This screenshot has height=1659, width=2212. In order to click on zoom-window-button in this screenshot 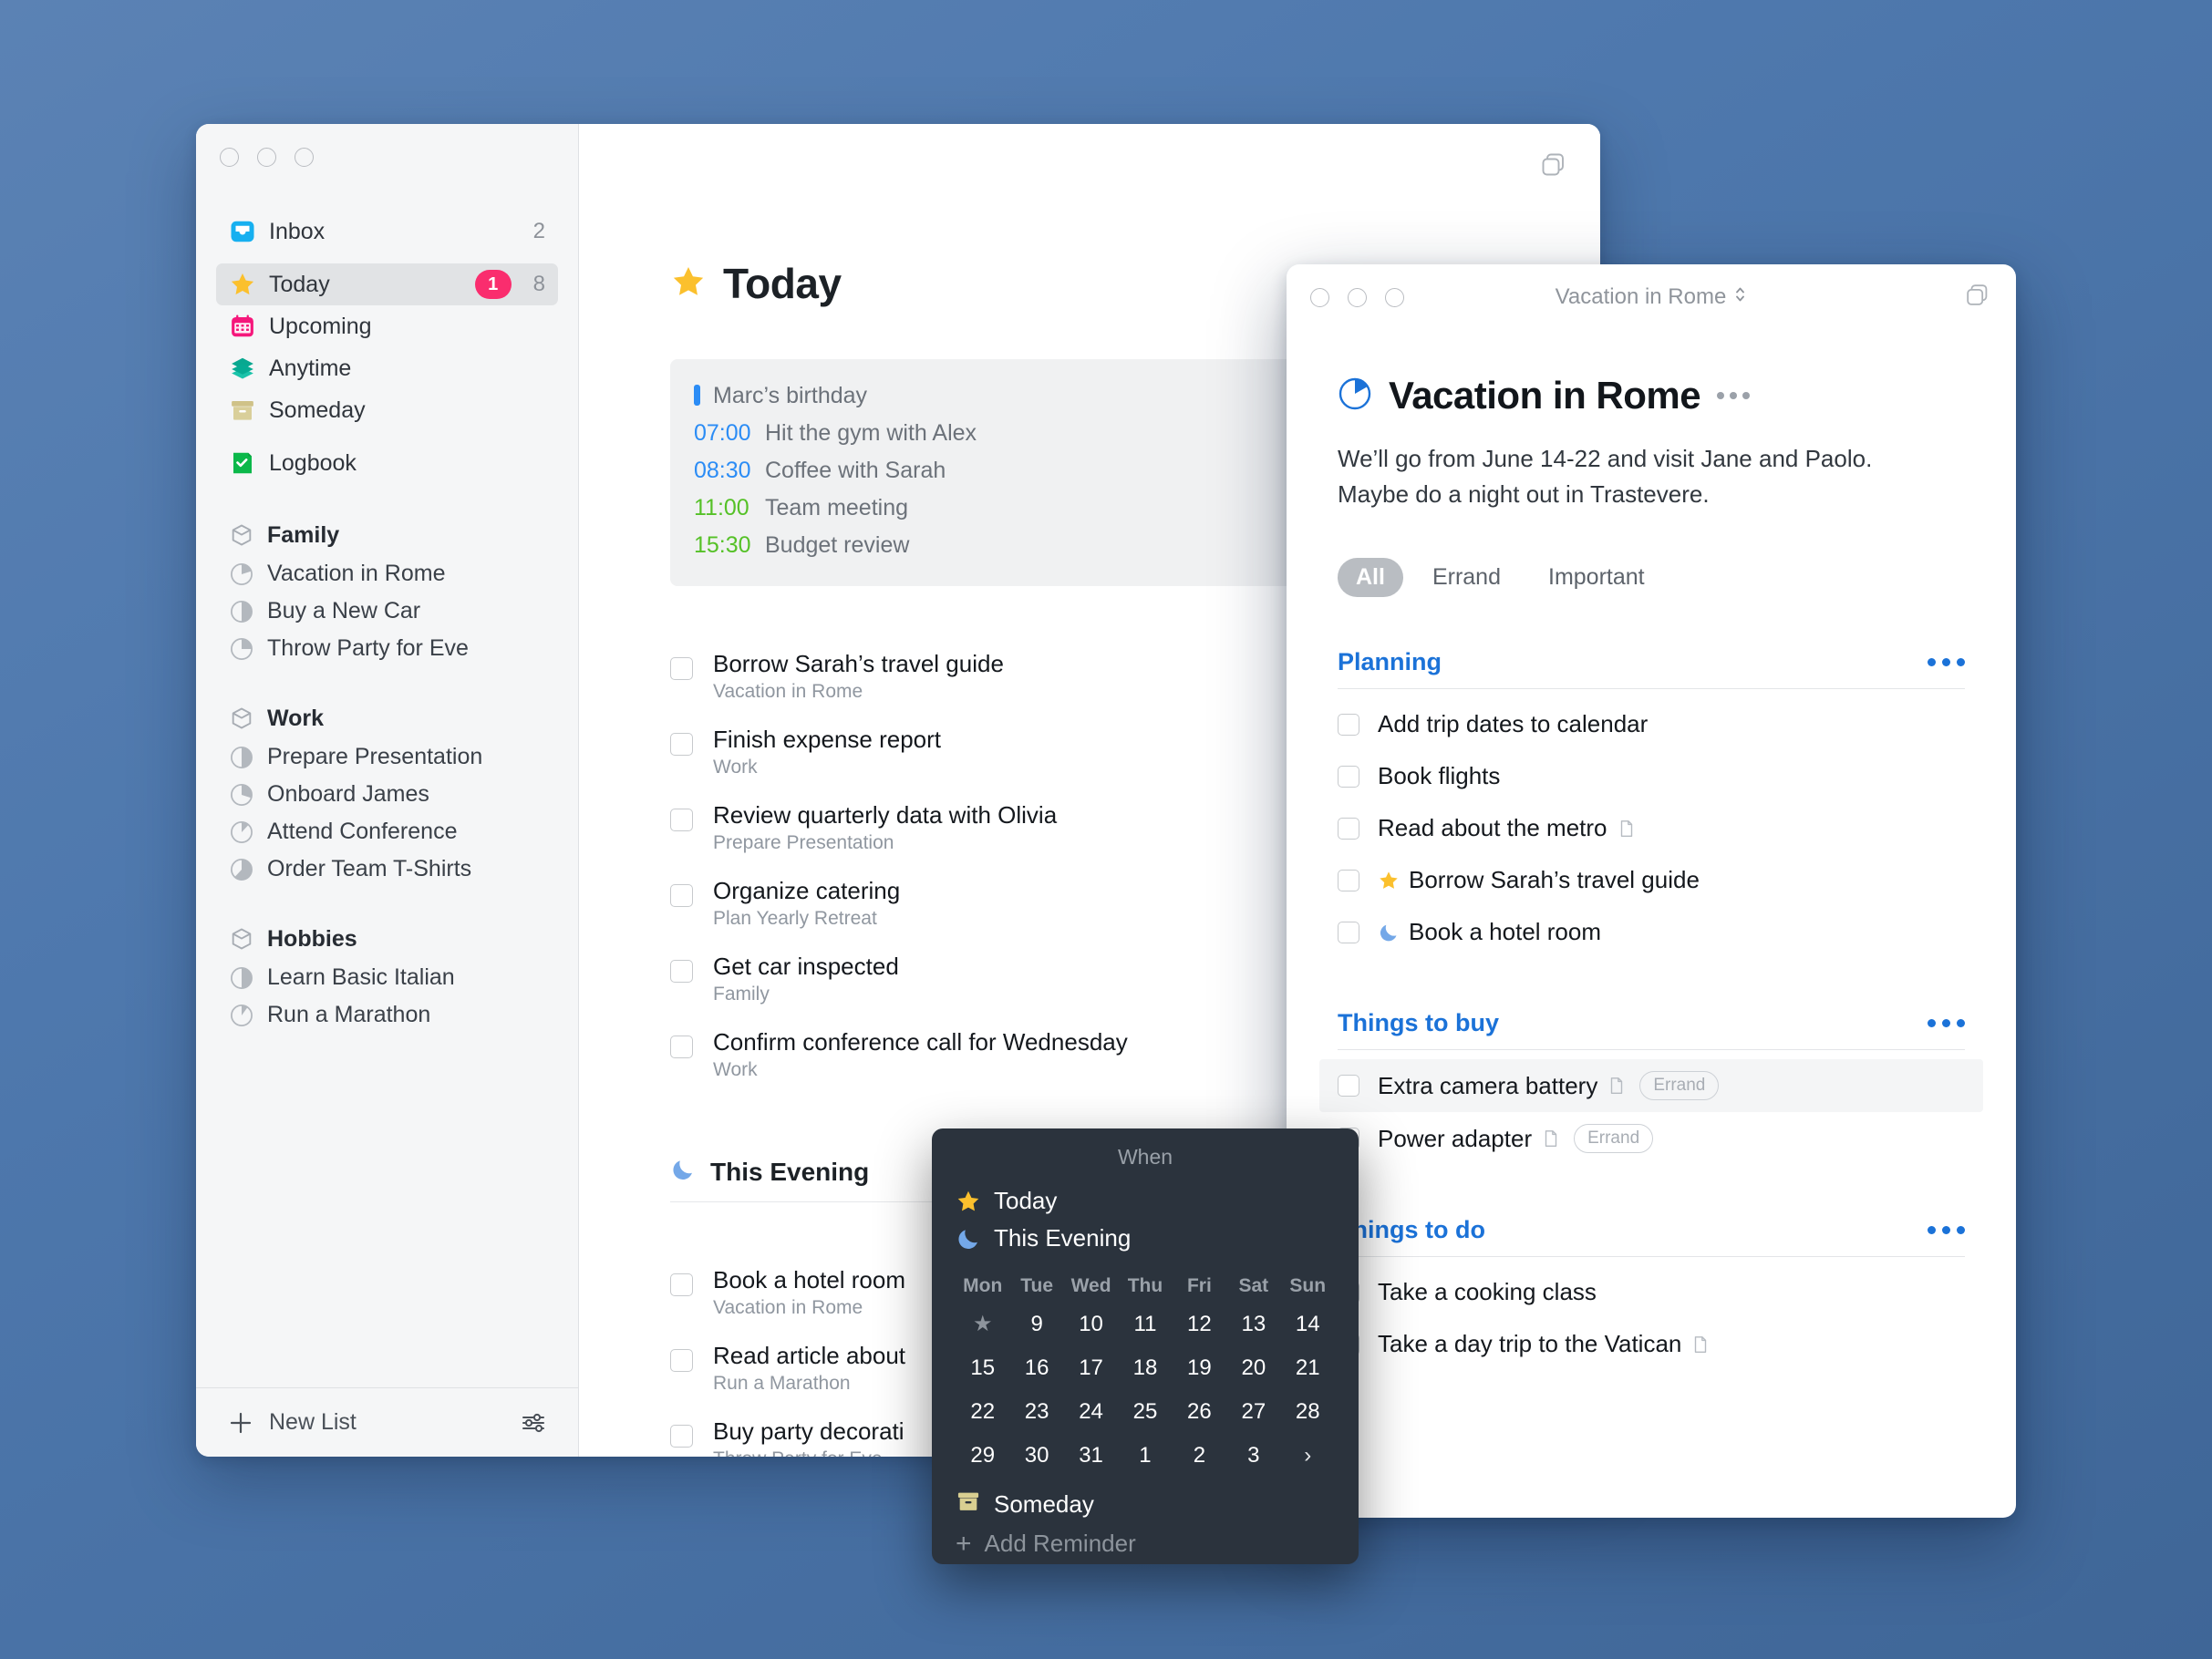, I will do `click(304, 157)`.